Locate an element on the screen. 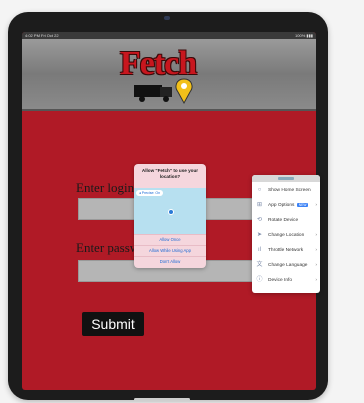  status-bar: 4:02 PM Fri Oct 22 100% ▮▮▮ is located at coordinates (169, 35).